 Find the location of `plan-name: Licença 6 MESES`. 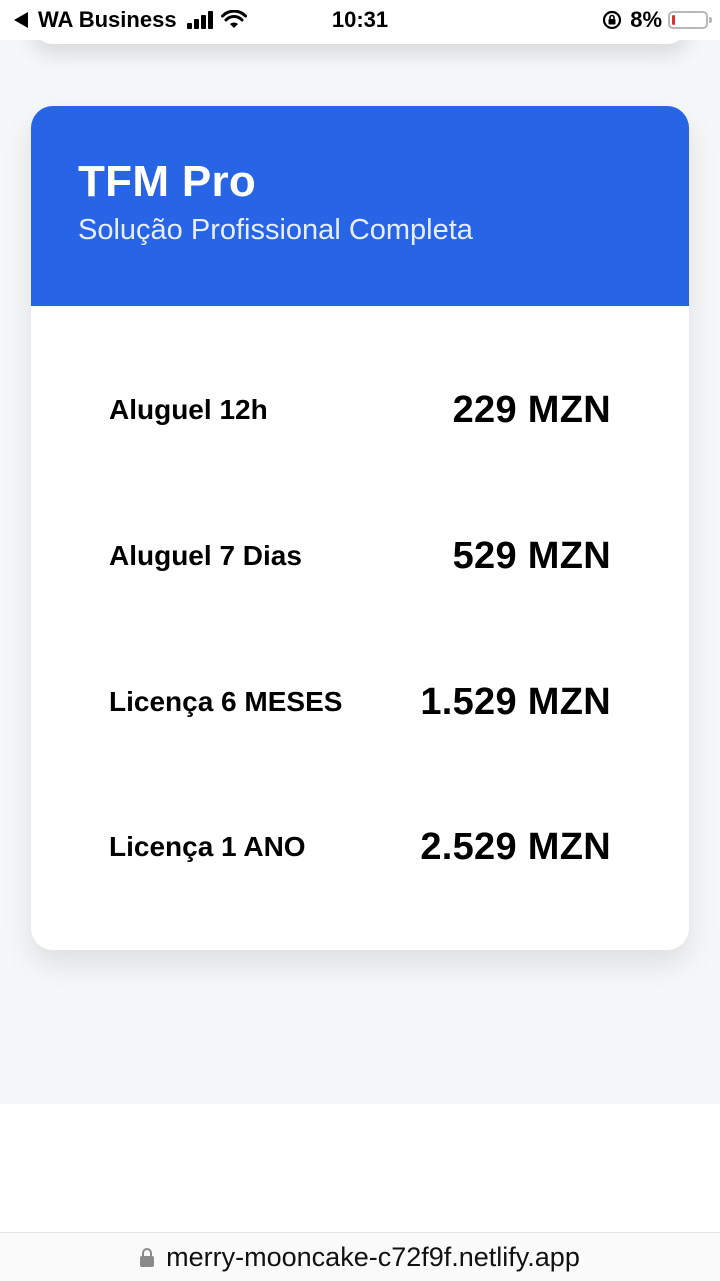

plan-name: Licença 6 MESES is located at coordinates (226, 701).